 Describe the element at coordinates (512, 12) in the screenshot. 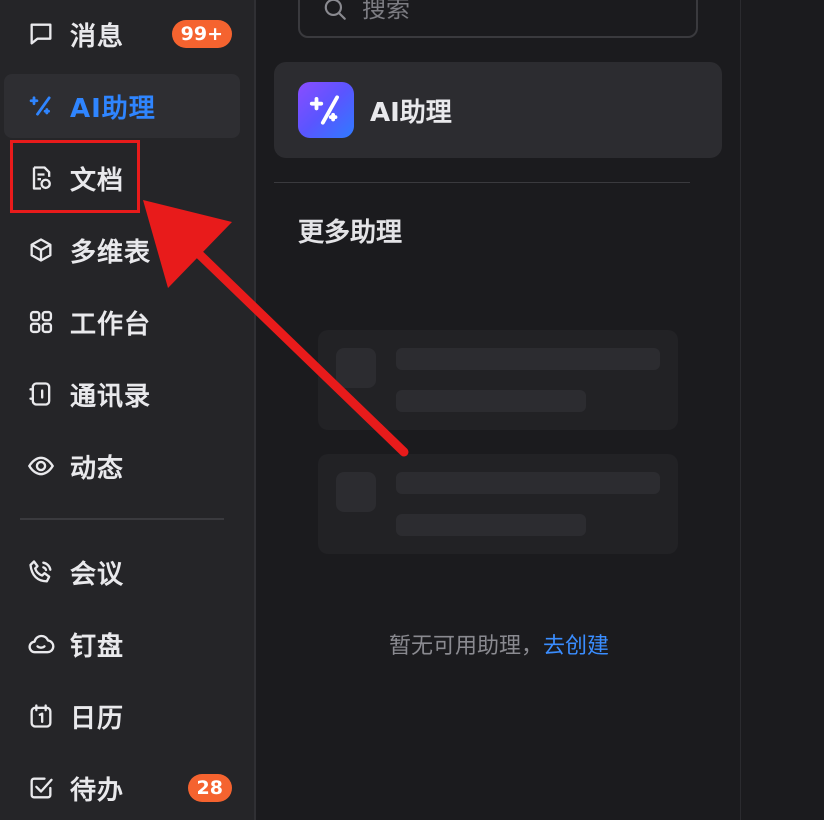

I see `search-input` at that location.